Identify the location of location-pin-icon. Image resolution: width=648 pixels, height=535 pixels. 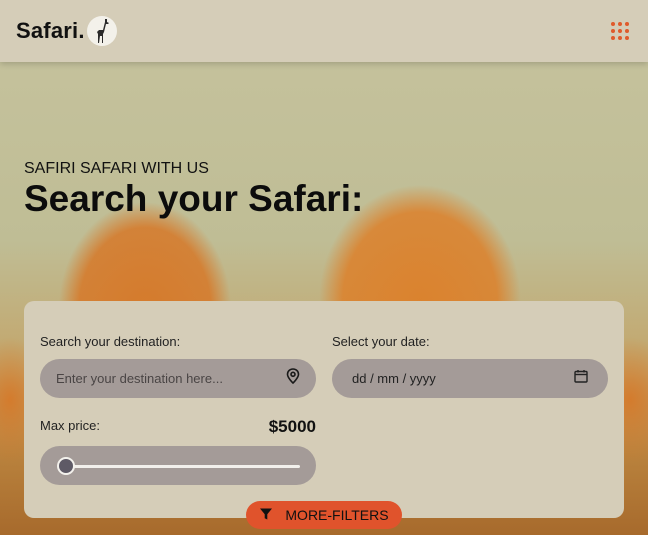
(293, 378).